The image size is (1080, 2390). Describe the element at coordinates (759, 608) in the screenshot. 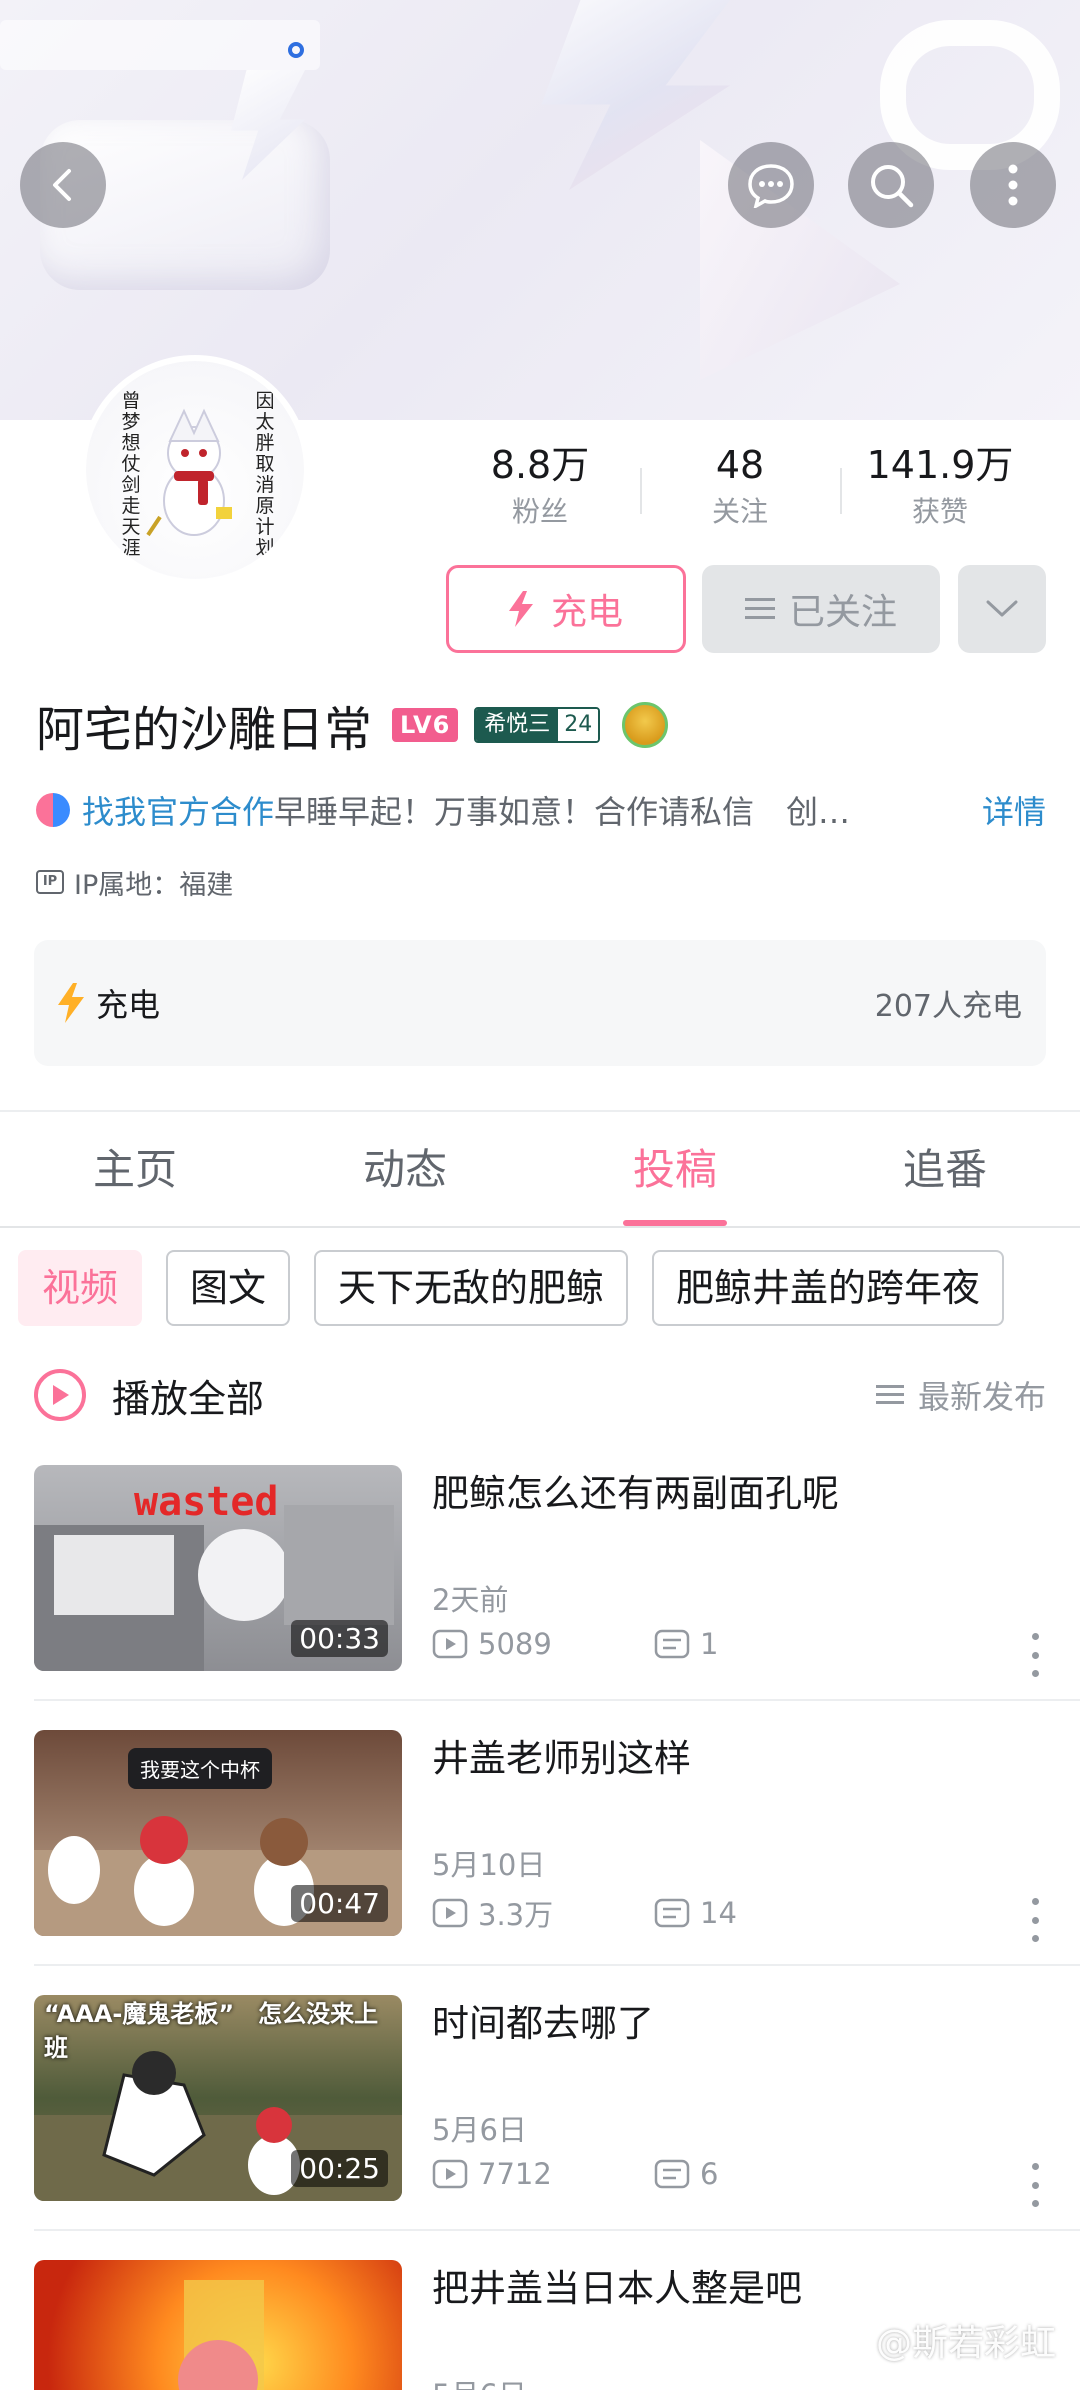

I see `list-icon` at that location.